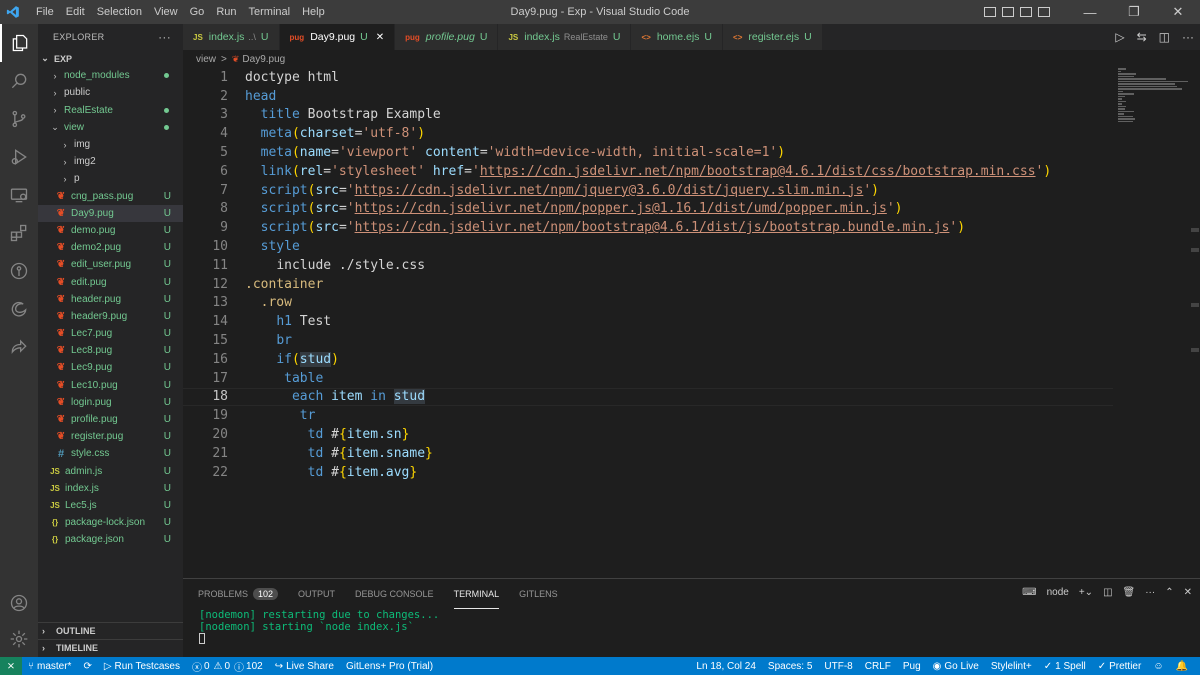  Describe the element at coordinates (110, 213) in the screenshot. I see `tree-item: ❦ Day9.pug U` at that location.